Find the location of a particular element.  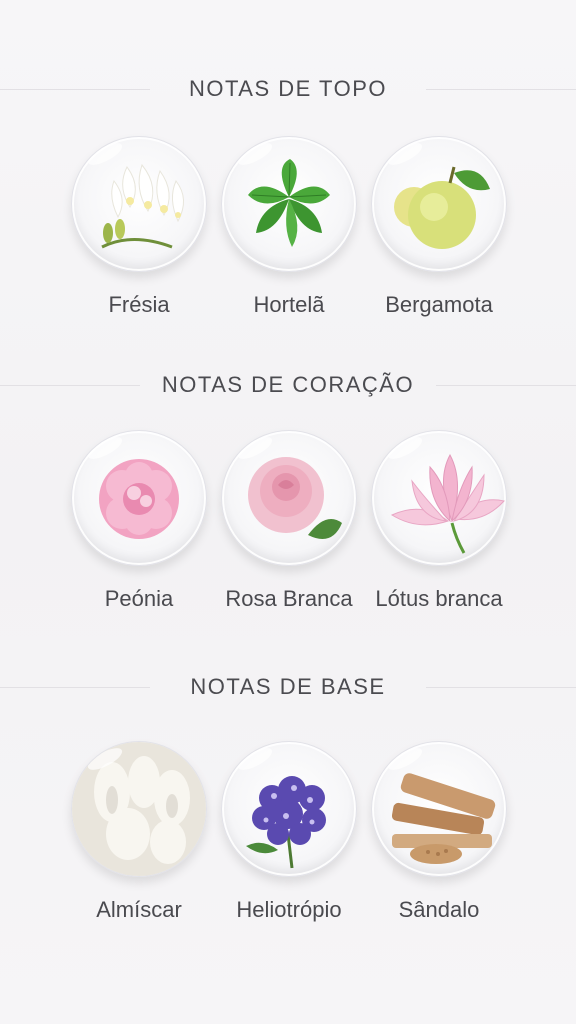

lotus-icon is located at coordinates (439, 498).